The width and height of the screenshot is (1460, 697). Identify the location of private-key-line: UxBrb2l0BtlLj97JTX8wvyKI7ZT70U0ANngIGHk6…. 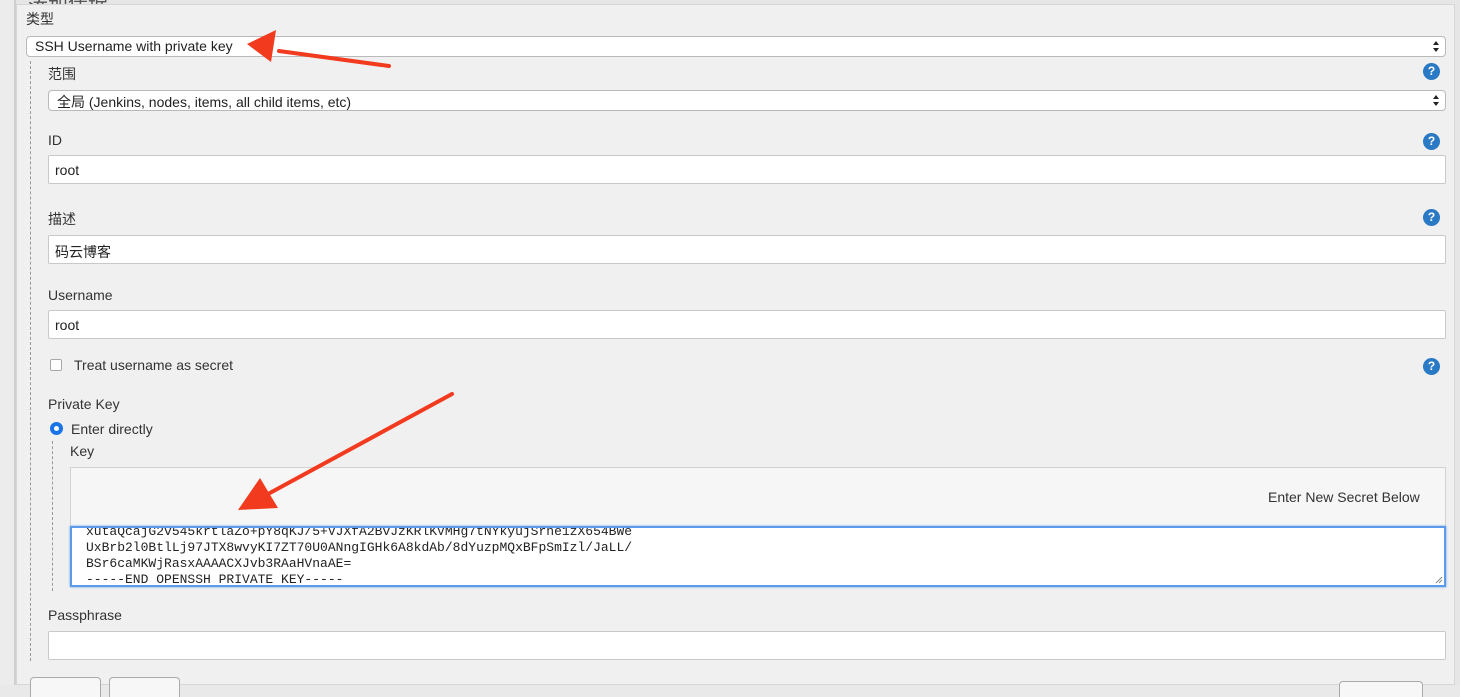
(359, 547).